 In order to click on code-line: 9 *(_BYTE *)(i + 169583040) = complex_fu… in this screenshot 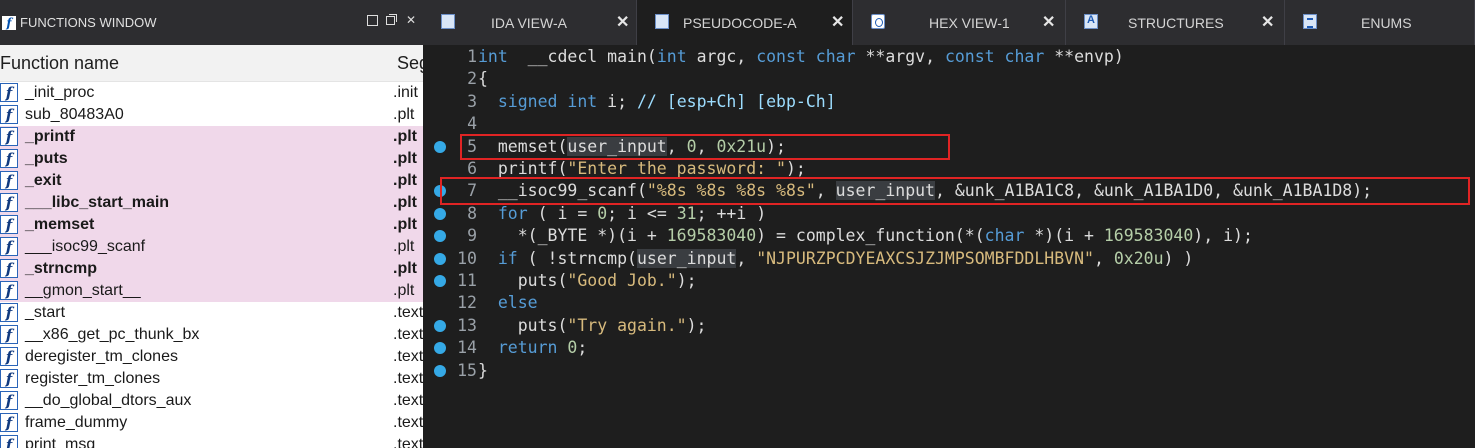, I will do `click(949, 236)`.